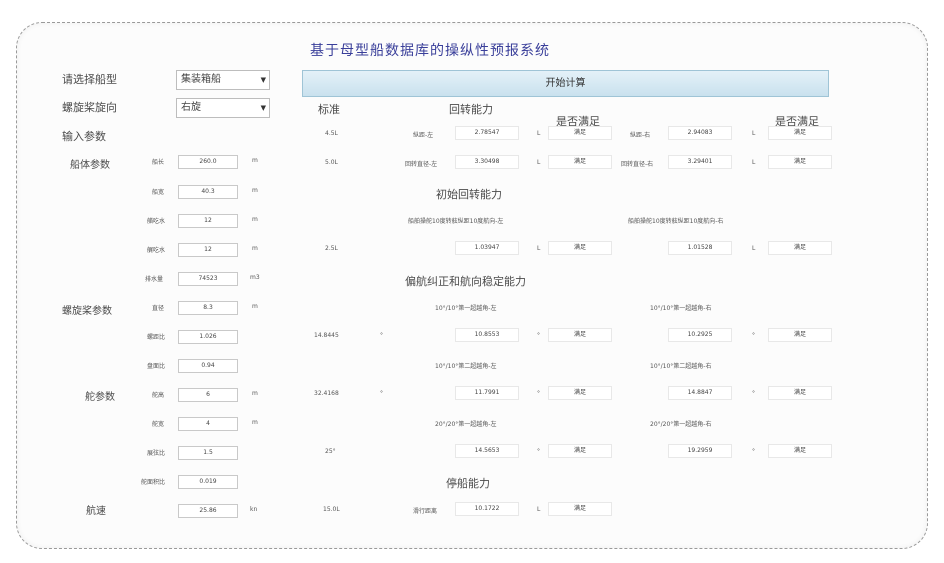  Describe the element at coordinates (255, 277) in the screenshot. I see `param-unit: m3` at that location.